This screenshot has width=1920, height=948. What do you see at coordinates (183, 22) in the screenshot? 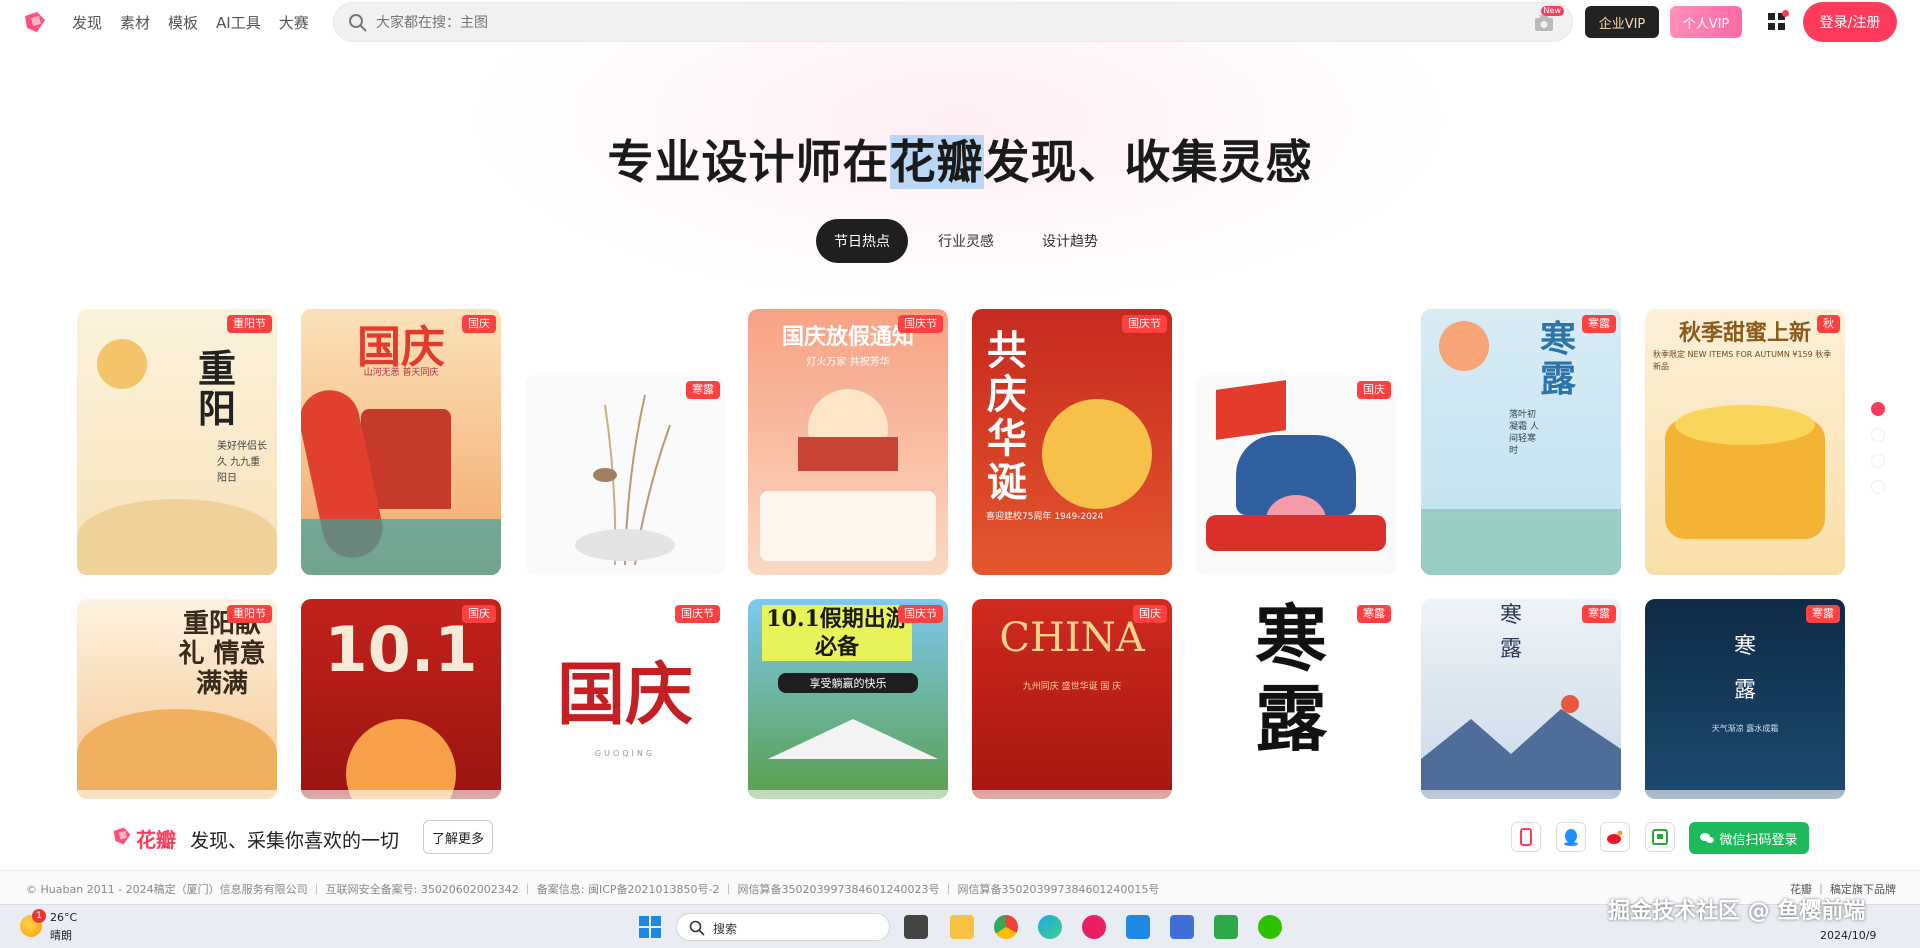
I see `nav-templates: 模板` at bounding box center [183, 22].